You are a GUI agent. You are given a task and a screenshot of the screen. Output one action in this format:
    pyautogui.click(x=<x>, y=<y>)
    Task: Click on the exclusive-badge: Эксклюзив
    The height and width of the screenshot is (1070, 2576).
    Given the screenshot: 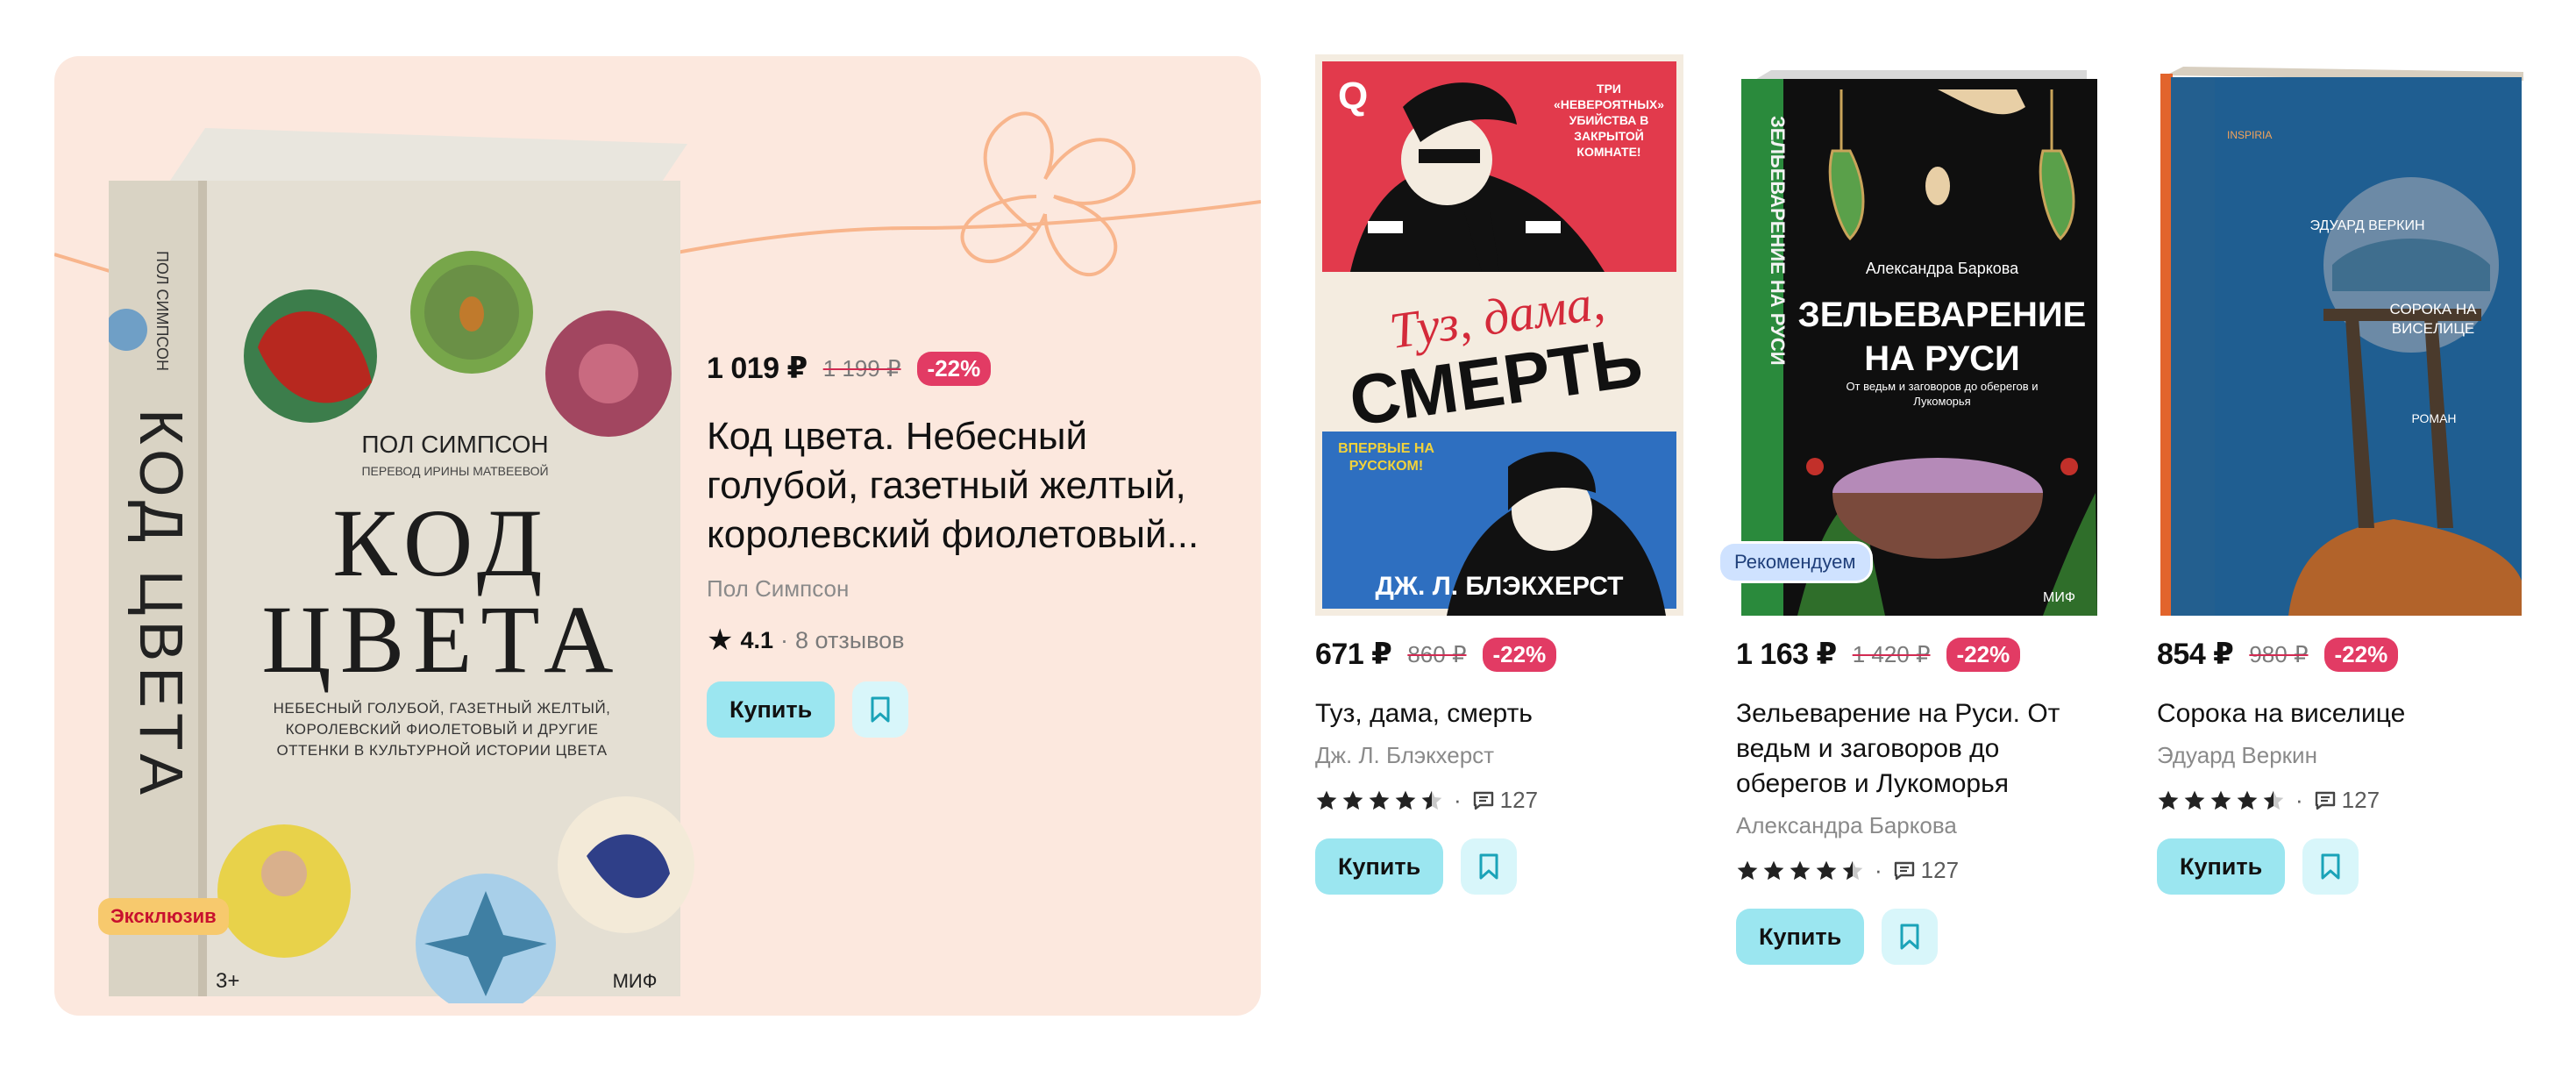 What is the action you would take?
    pyautogui.click(x=163, y=916)
    